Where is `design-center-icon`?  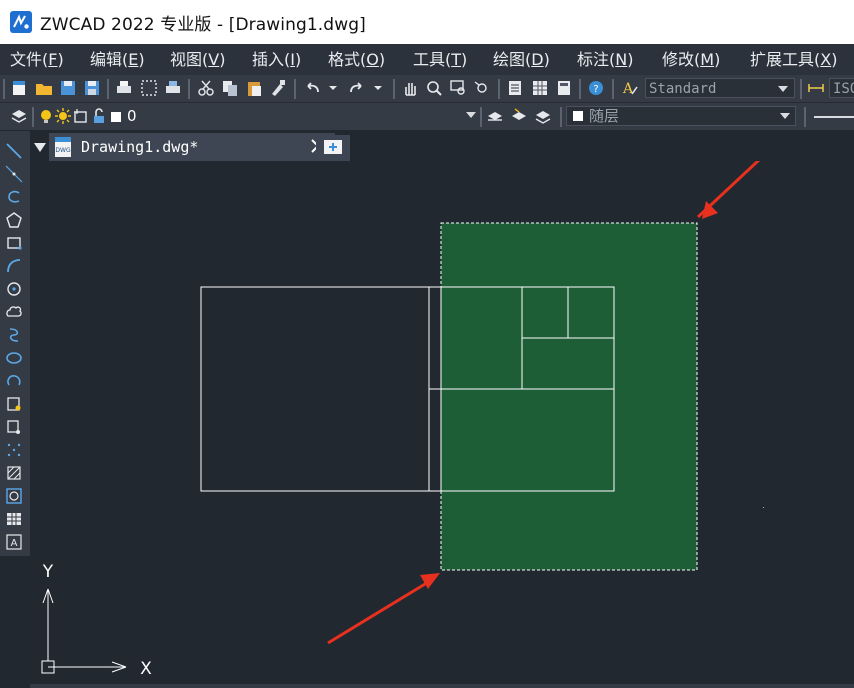
design-center-icon is located at coordinates (540, 88).